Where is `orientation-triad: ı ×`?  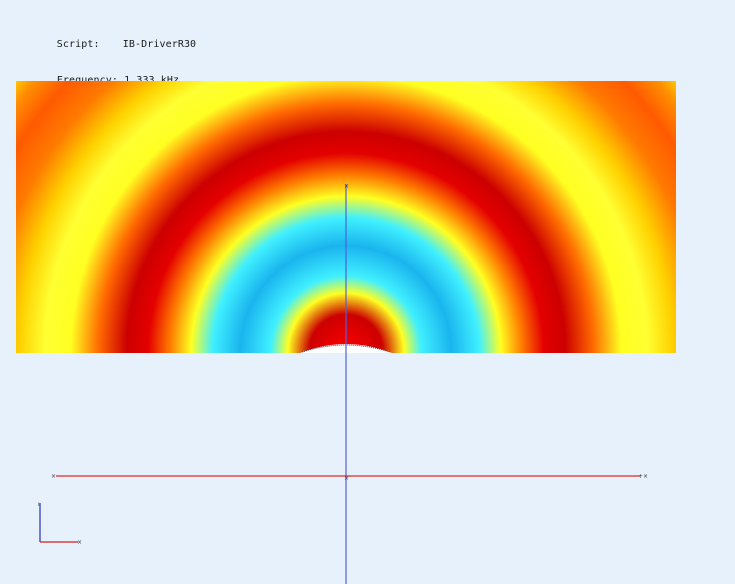 orientation-triad: ı × is located at coordinates (60, 523).